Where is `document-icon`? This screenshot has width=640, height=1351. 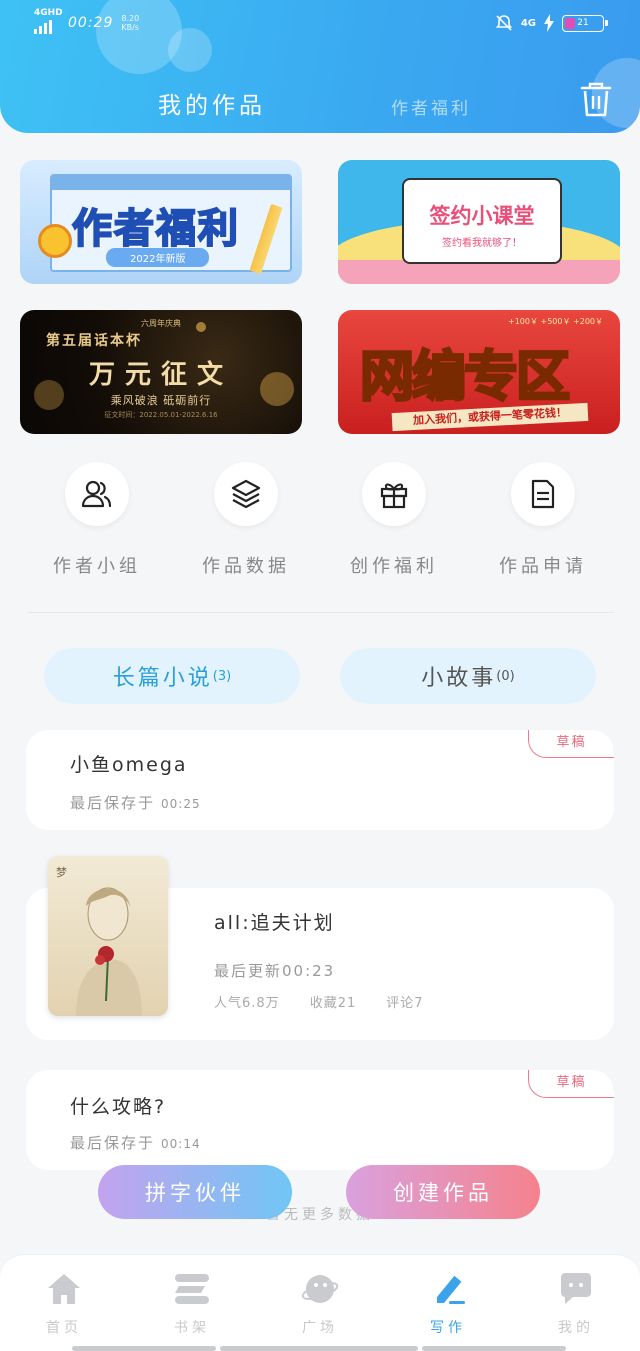 document-icon is located at coordinates (543, 494).